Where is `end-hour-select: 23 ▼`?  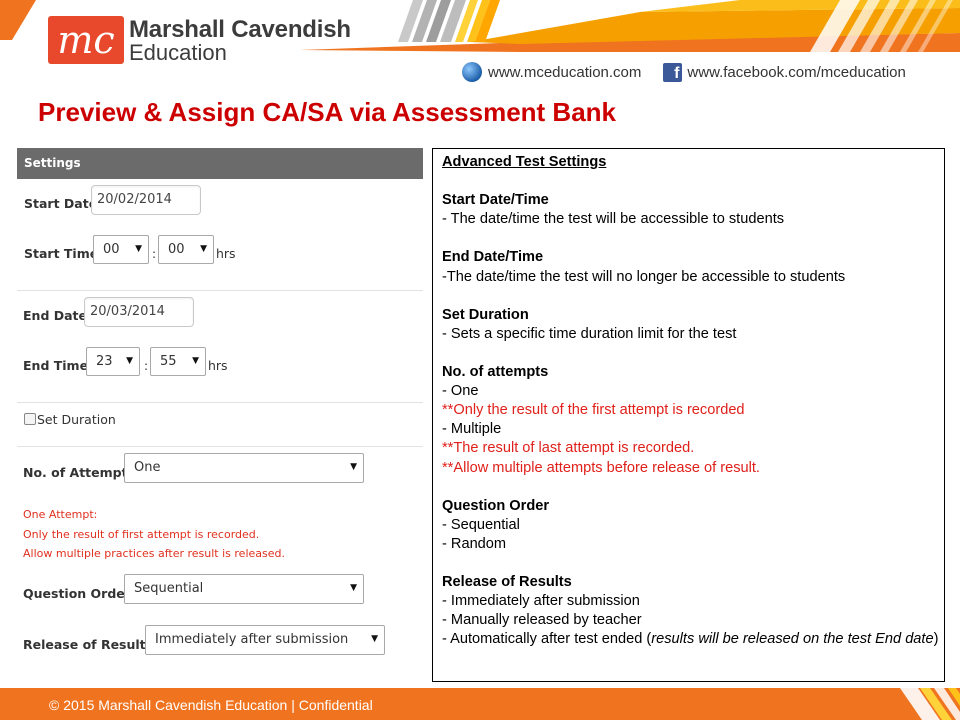
end-hour-select: 23 ▼ is located at coordinates (113, 361).